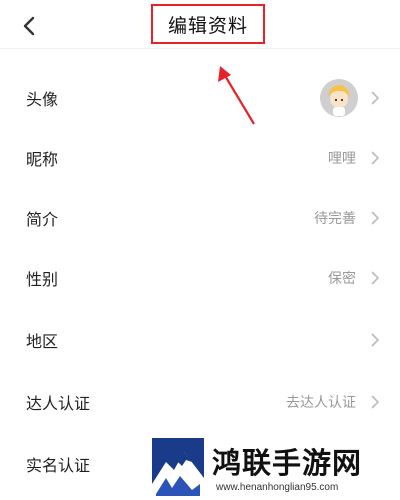 This screenshot has height=500, width=400. Describe the element at coordinates (42, 159) in the screenshot. I see `row-label: 昵称` at that location.